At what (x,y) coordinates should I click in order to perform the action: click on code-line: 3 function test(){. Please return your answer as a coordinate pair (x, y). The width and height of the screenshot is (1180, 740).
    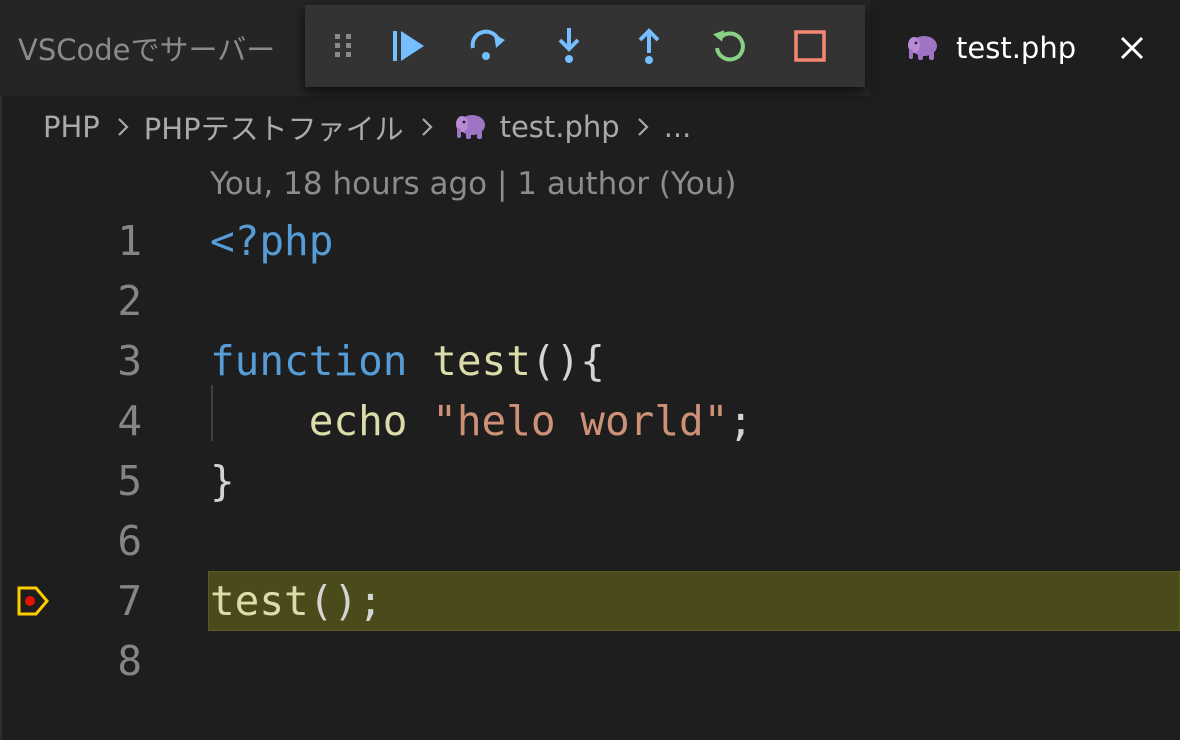
    Looking at the image, I should click on (590, 361).